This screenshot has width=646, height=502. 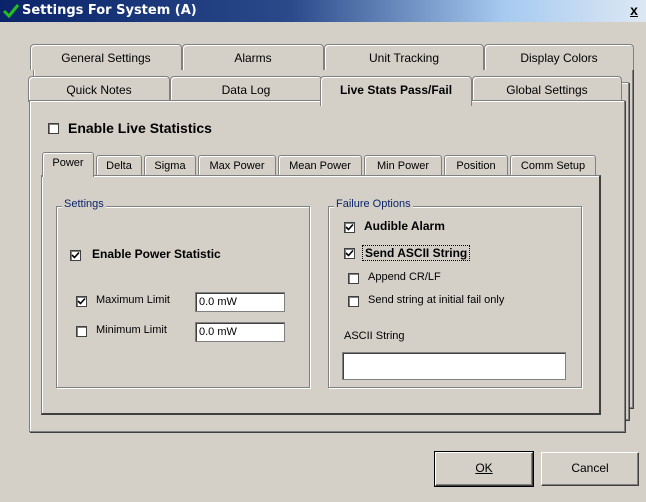 I want to click on minimum-limit-checkbox, so click(x=81, y=331).